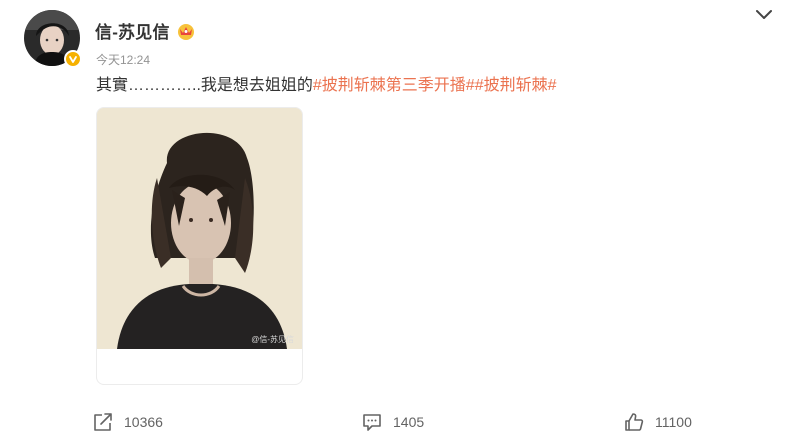  I want to click on verified-badge-icon, so click(73, 59).